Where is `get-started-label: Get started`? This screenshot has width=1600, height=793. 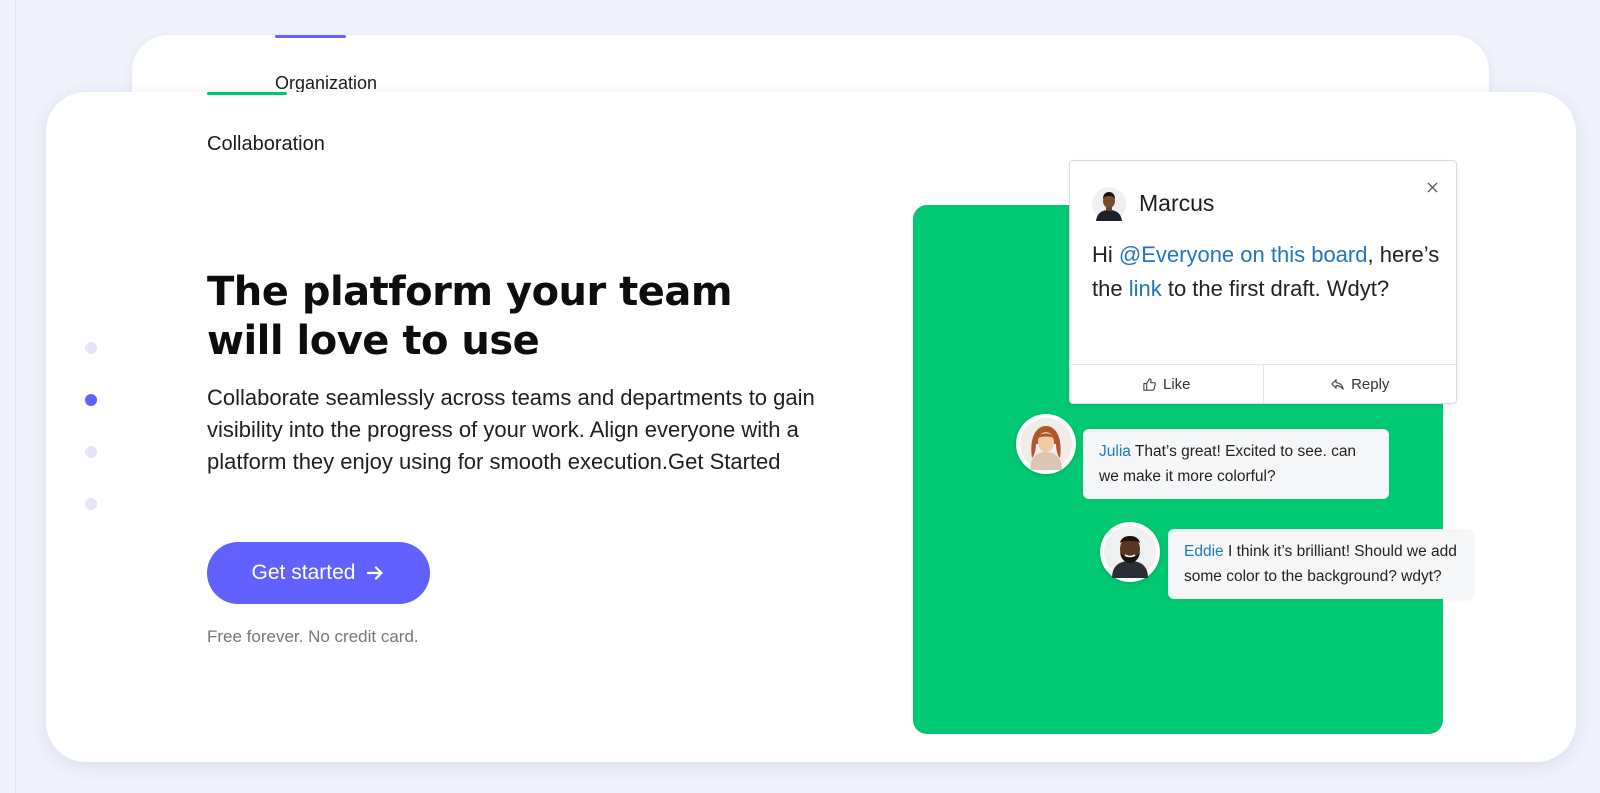 get-started-label: Get started is located at coordinates (303, 572).